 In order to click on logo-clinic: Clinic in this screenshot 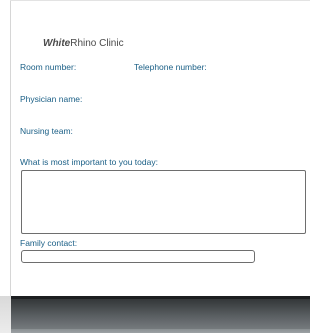, I will do `click(110, 43)`.